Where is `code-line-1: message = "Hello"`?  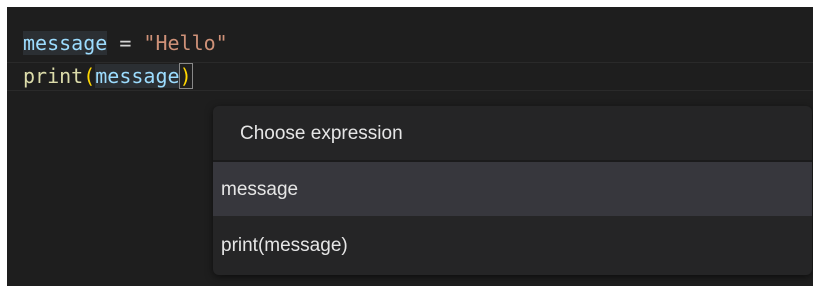
code-line-1: message = "Hello" is located at coordinates (117, 43).